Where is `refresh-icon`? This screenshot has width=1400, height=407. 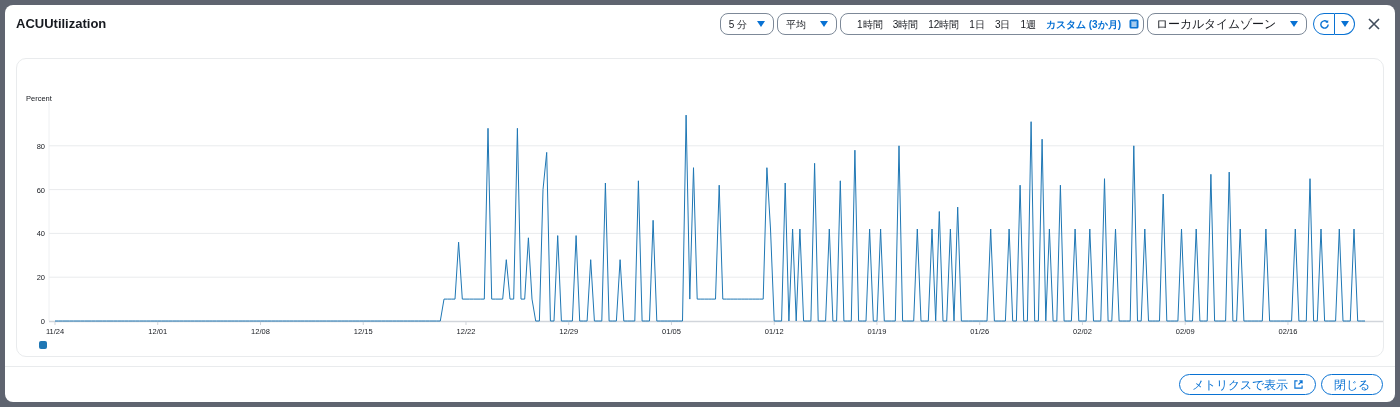
refresh-icon is located at coordinates (1324, 24).